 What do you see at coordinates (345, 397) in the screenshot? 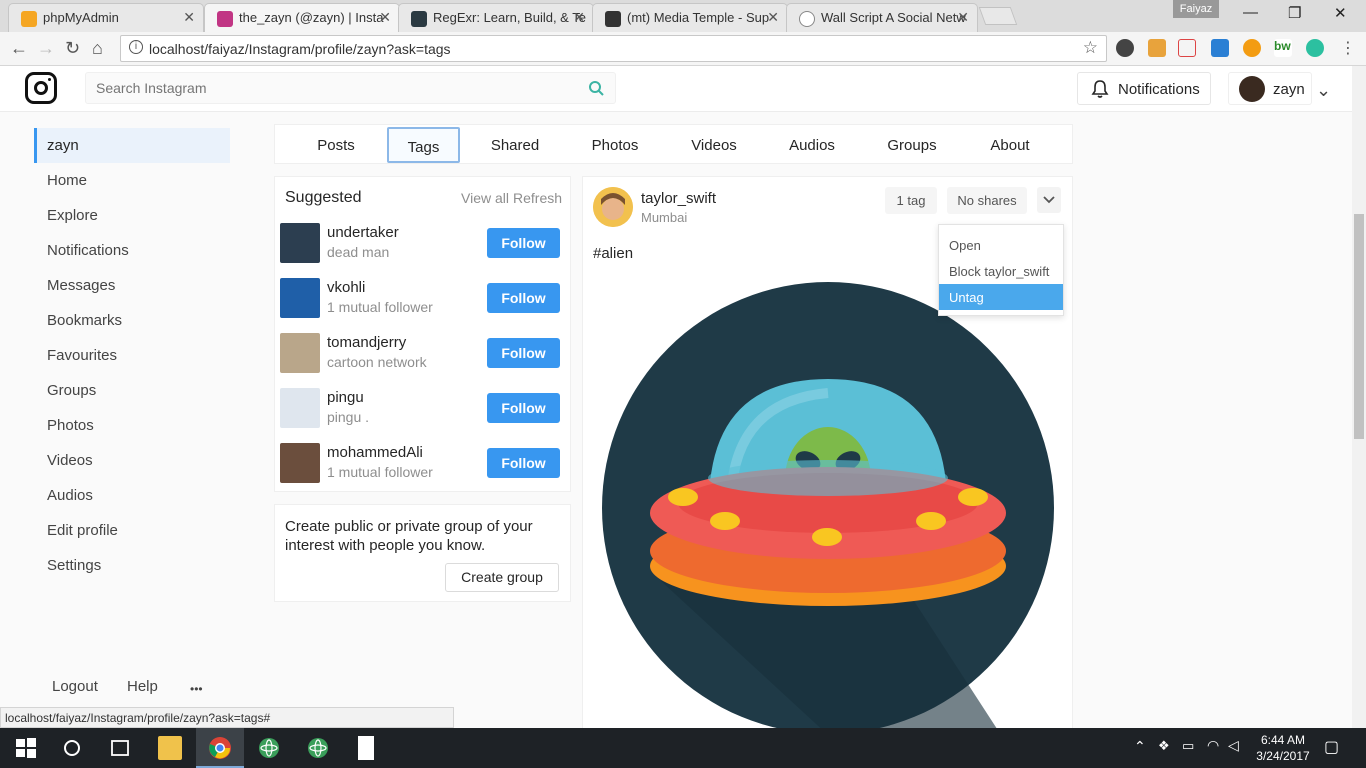
I see `suggested-username: pingu` at bounding box center [345, 397].